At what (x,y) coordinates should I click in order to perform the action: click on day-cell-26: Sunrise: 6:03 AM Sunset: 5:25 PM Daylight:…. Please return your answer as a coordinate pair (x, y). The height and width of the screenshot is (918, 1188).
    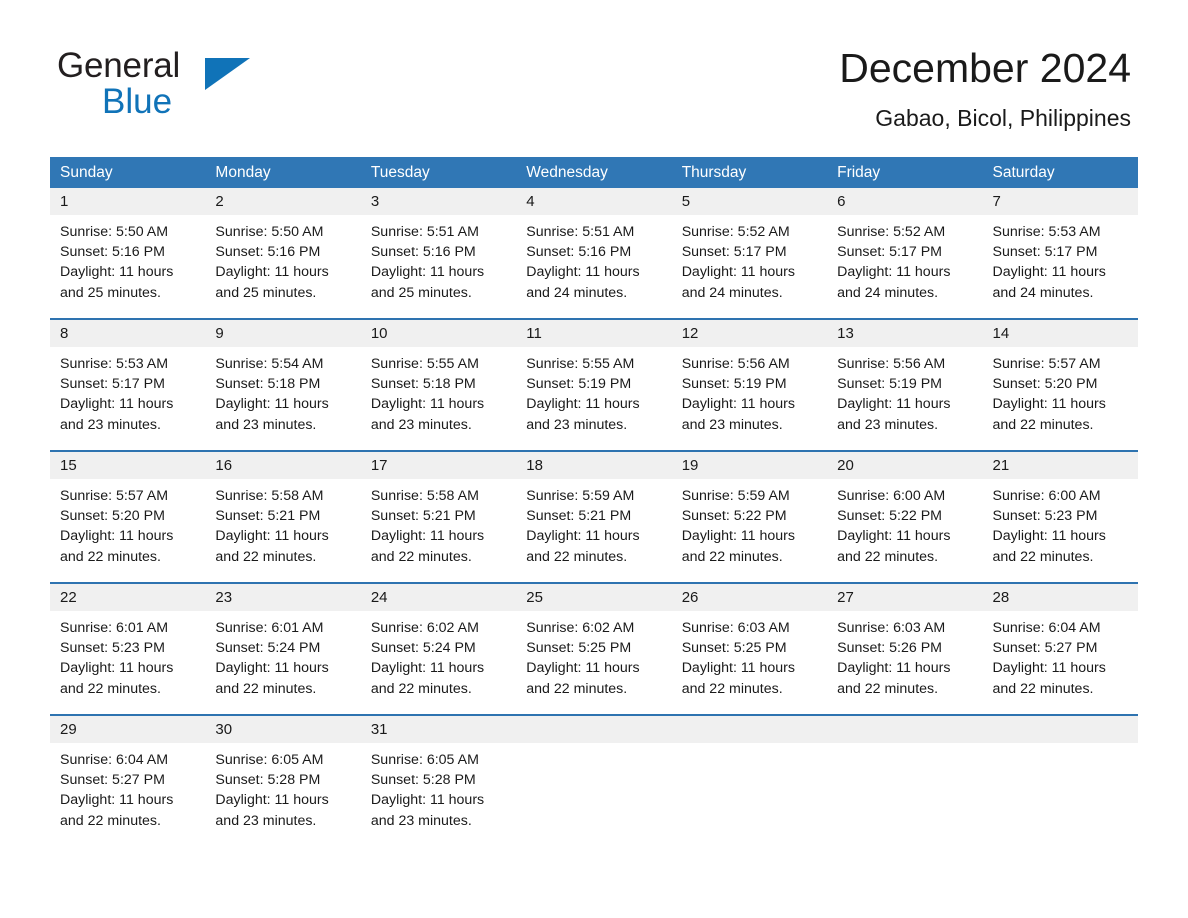
    Looking at the image, I should click on (749, 658).